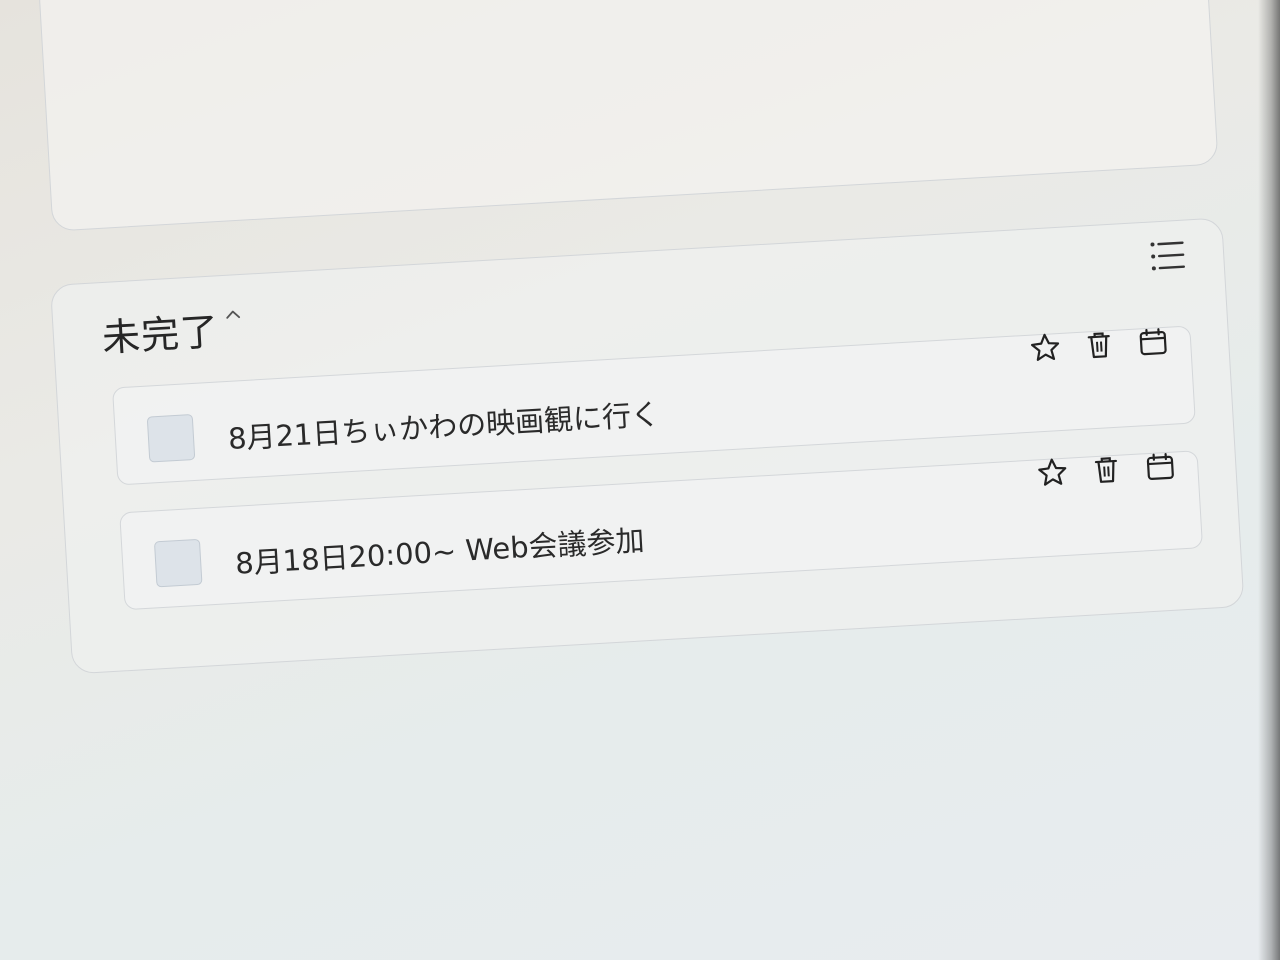 The height and width of the screenshot is (960, 1280). Describe the element at coordinates (1269, 480) in the screenshot. I see `device-edge` at that location.